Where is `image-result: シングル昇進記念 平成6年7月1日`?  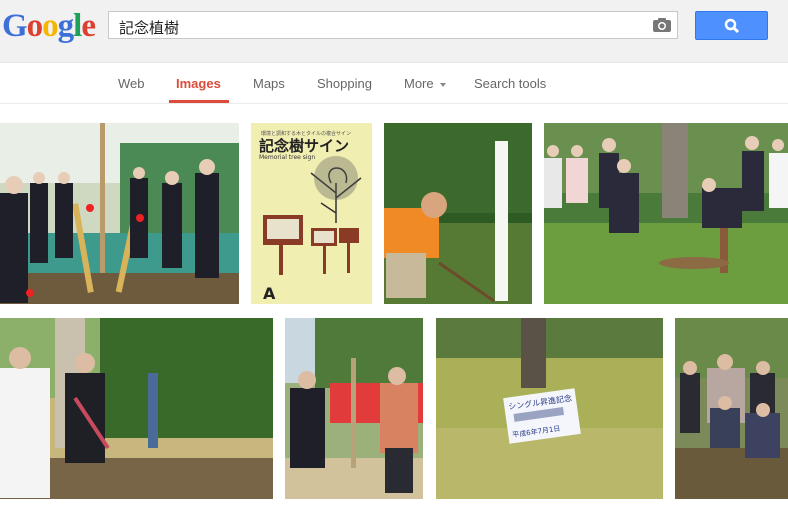 image-result: シングル昇進記念 平成6年7月1日 is located at coordinates (549, 408).